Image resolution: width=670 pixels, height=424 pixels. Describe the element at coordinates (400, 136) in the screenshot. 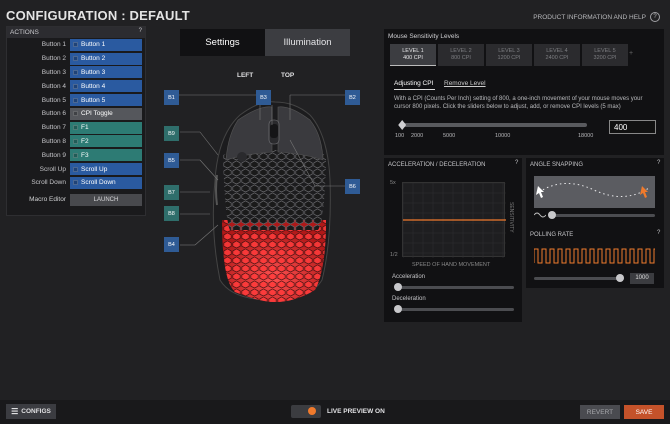

I see `cpi-tick: 100` at that location.